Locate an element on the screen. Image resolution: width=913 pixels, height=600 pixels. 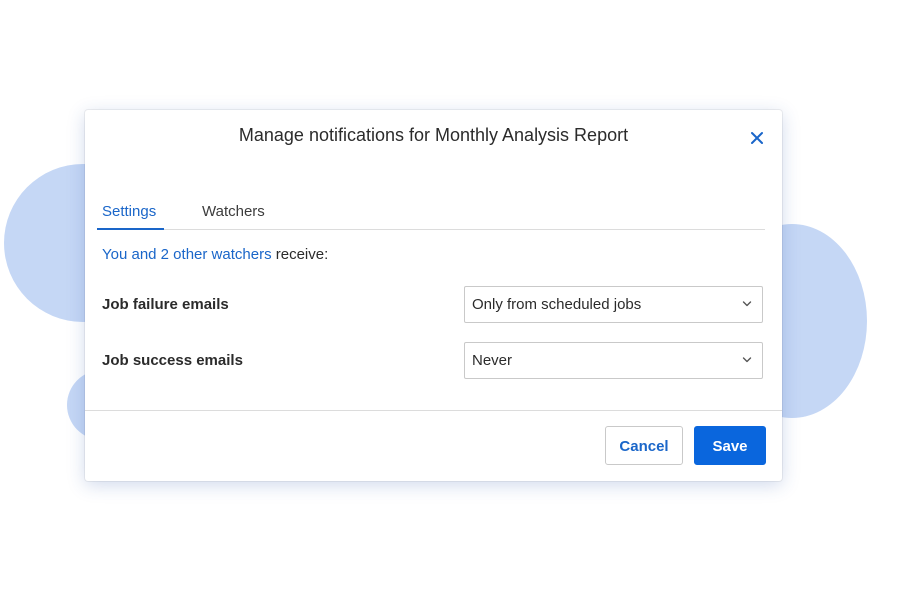
job-success-value: Never is located at coordinates (492, 360).